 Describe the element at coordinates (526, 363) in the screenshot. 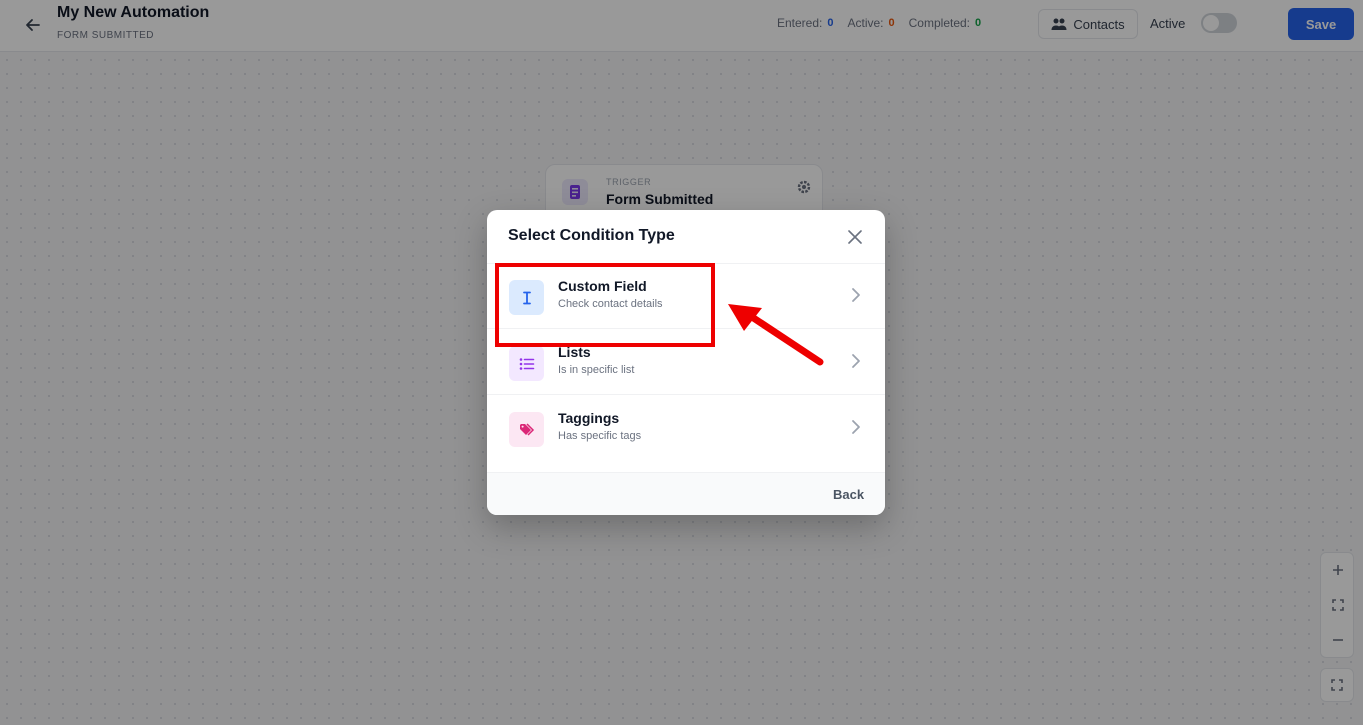

I see `list-icon` at that location.